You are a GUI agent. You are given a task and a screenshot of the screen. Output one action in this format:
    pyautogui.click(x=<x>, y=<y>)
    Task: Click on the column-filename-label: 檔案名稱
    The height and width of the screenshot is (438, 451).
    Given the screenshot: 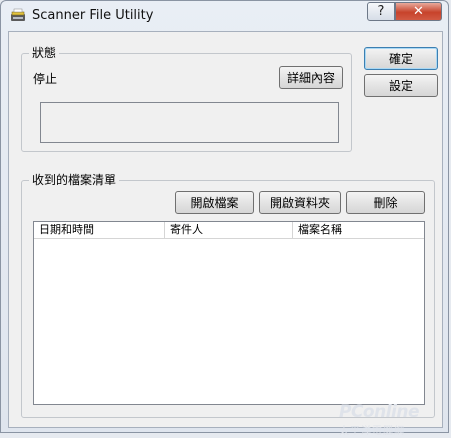 What is the action you would take?
    pyautogui.click(x=320, y=229)
    